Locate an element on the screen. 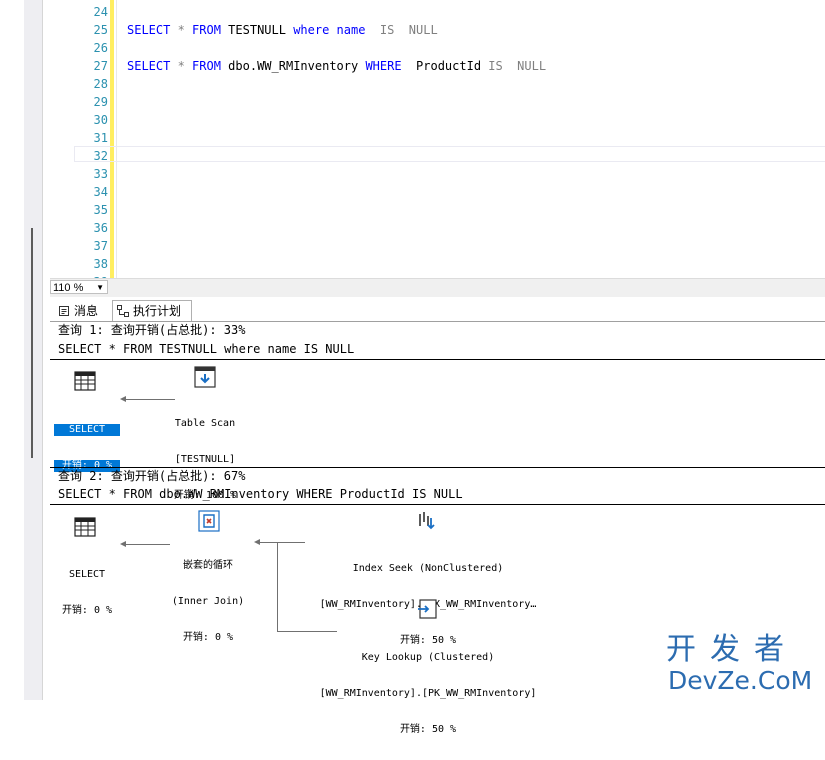  key-lookup-name: Key Lookup (Clustered) is located at coordinates (428, 657).